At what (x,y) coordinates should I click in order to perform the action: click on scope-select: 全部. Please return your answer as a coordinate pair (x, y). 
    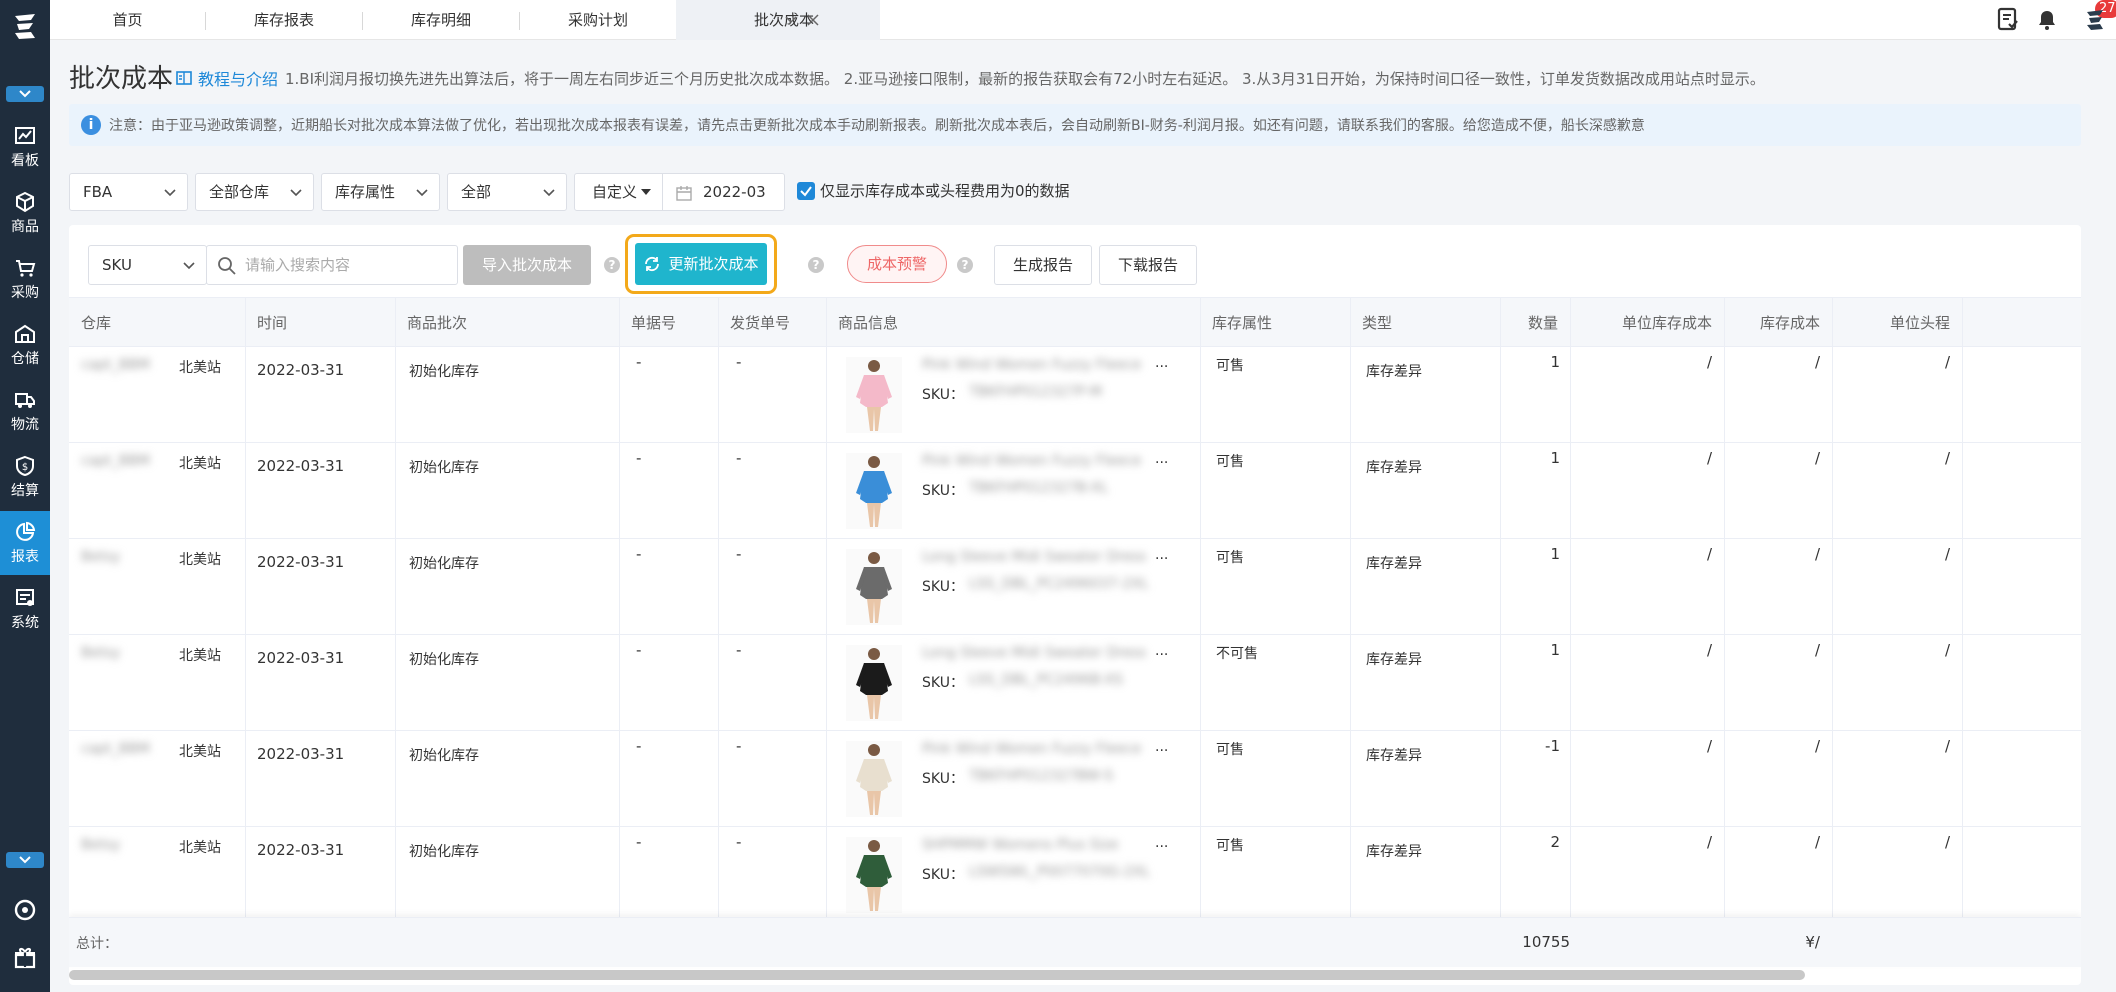
    Looking at the image, I should click on (507, 192).